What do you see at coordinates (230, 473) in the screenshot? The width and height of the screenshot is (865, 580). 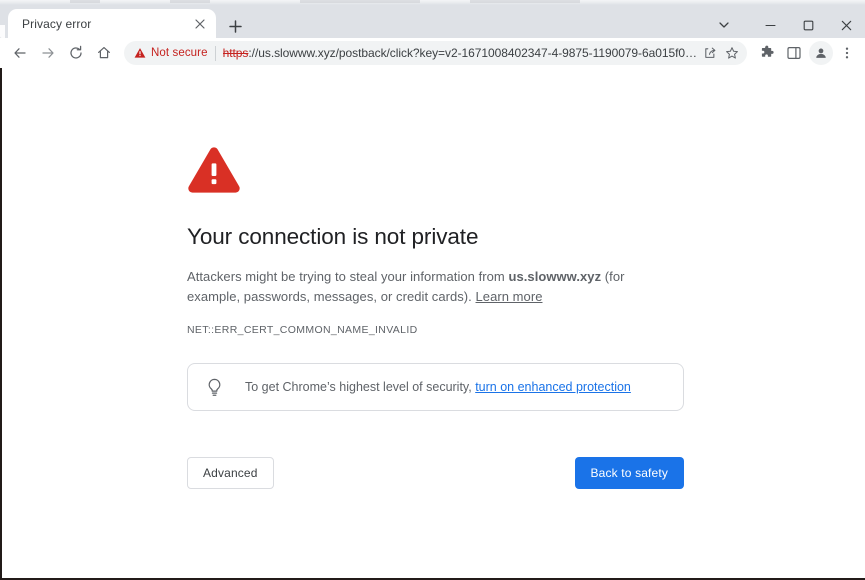 I see `advanced-button: Advanced` at bounding box center [230, 473].